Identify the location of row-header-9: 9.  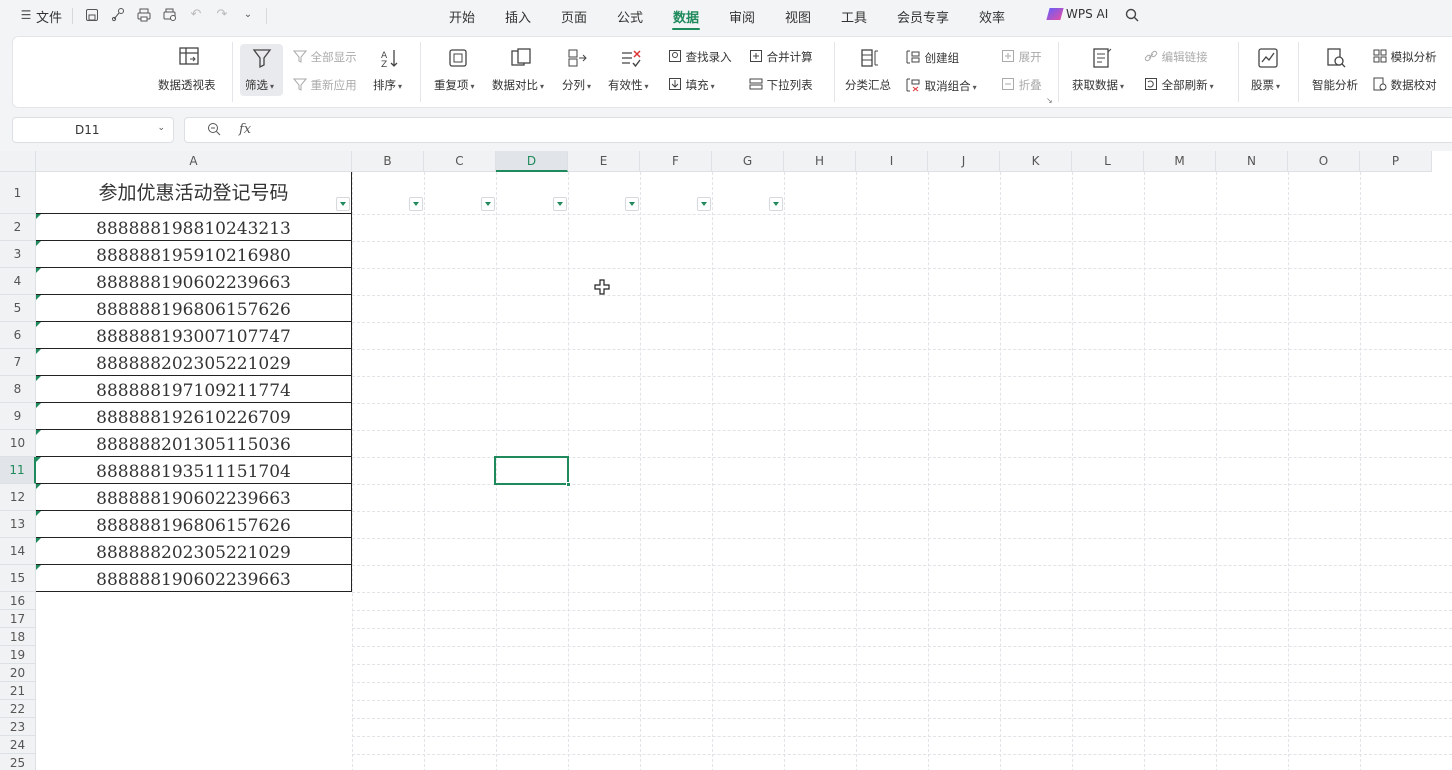
(18, 416).